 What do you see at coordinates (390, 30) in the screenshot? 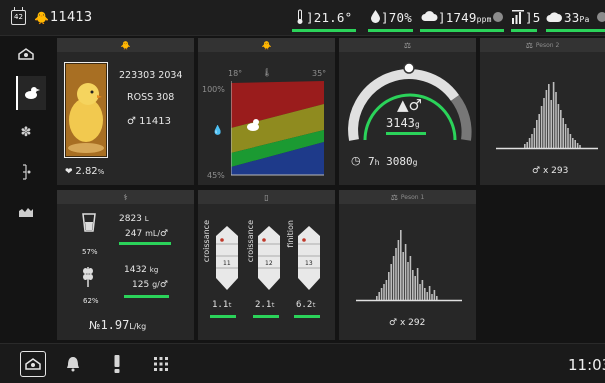
I see `humidity-gauge` at bounding box center [390, 30].